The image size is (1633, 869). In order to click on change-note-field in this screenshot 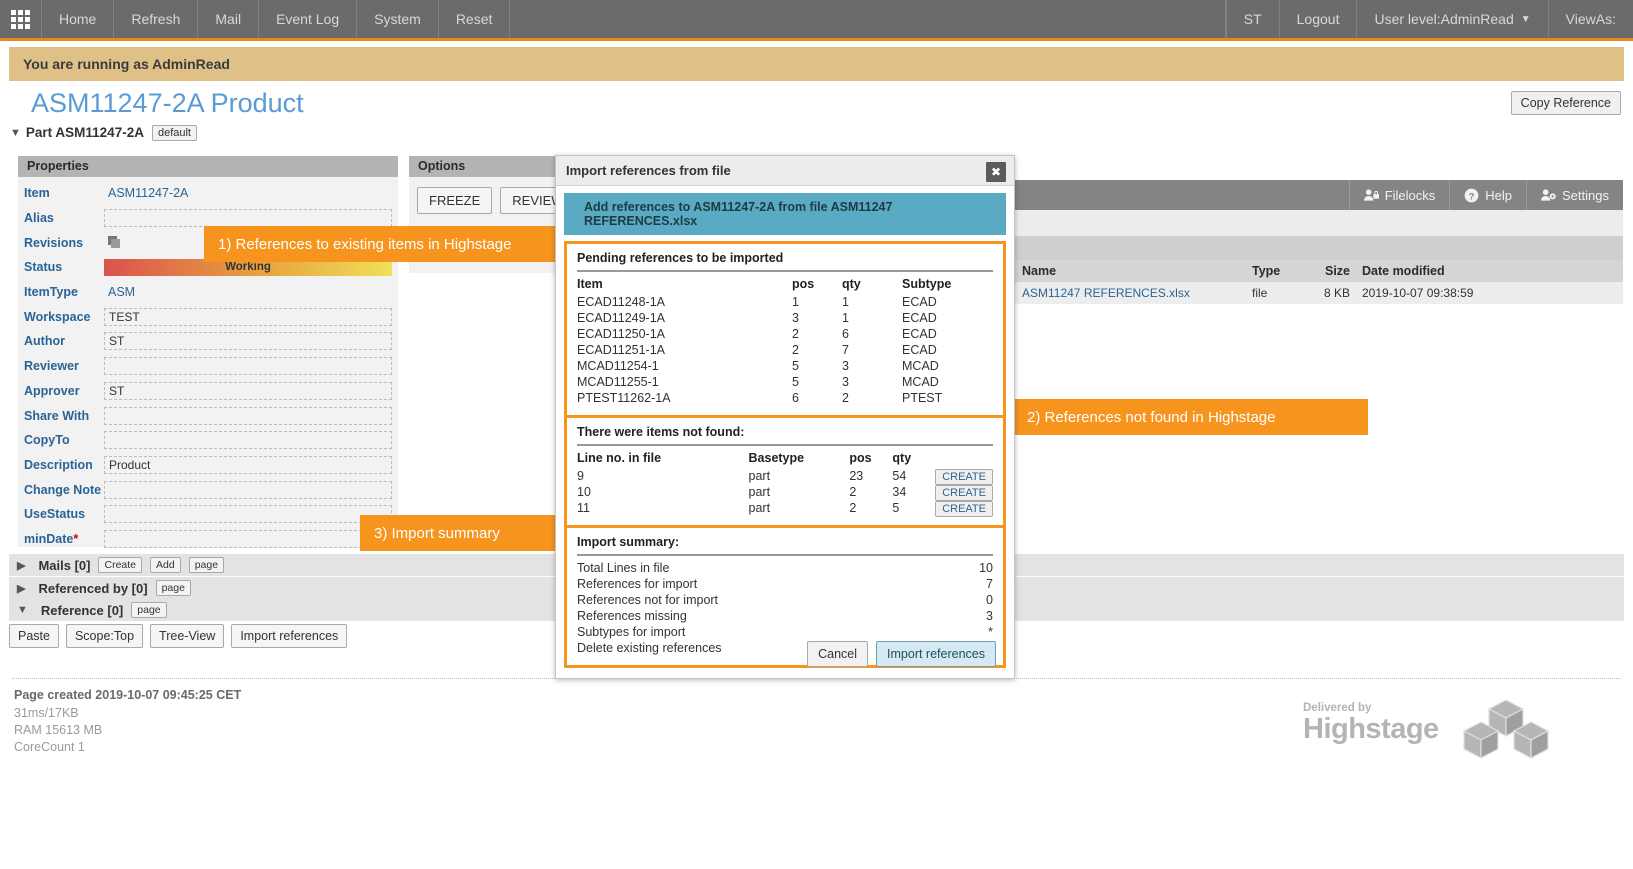, I will do `click(248, 489)`.